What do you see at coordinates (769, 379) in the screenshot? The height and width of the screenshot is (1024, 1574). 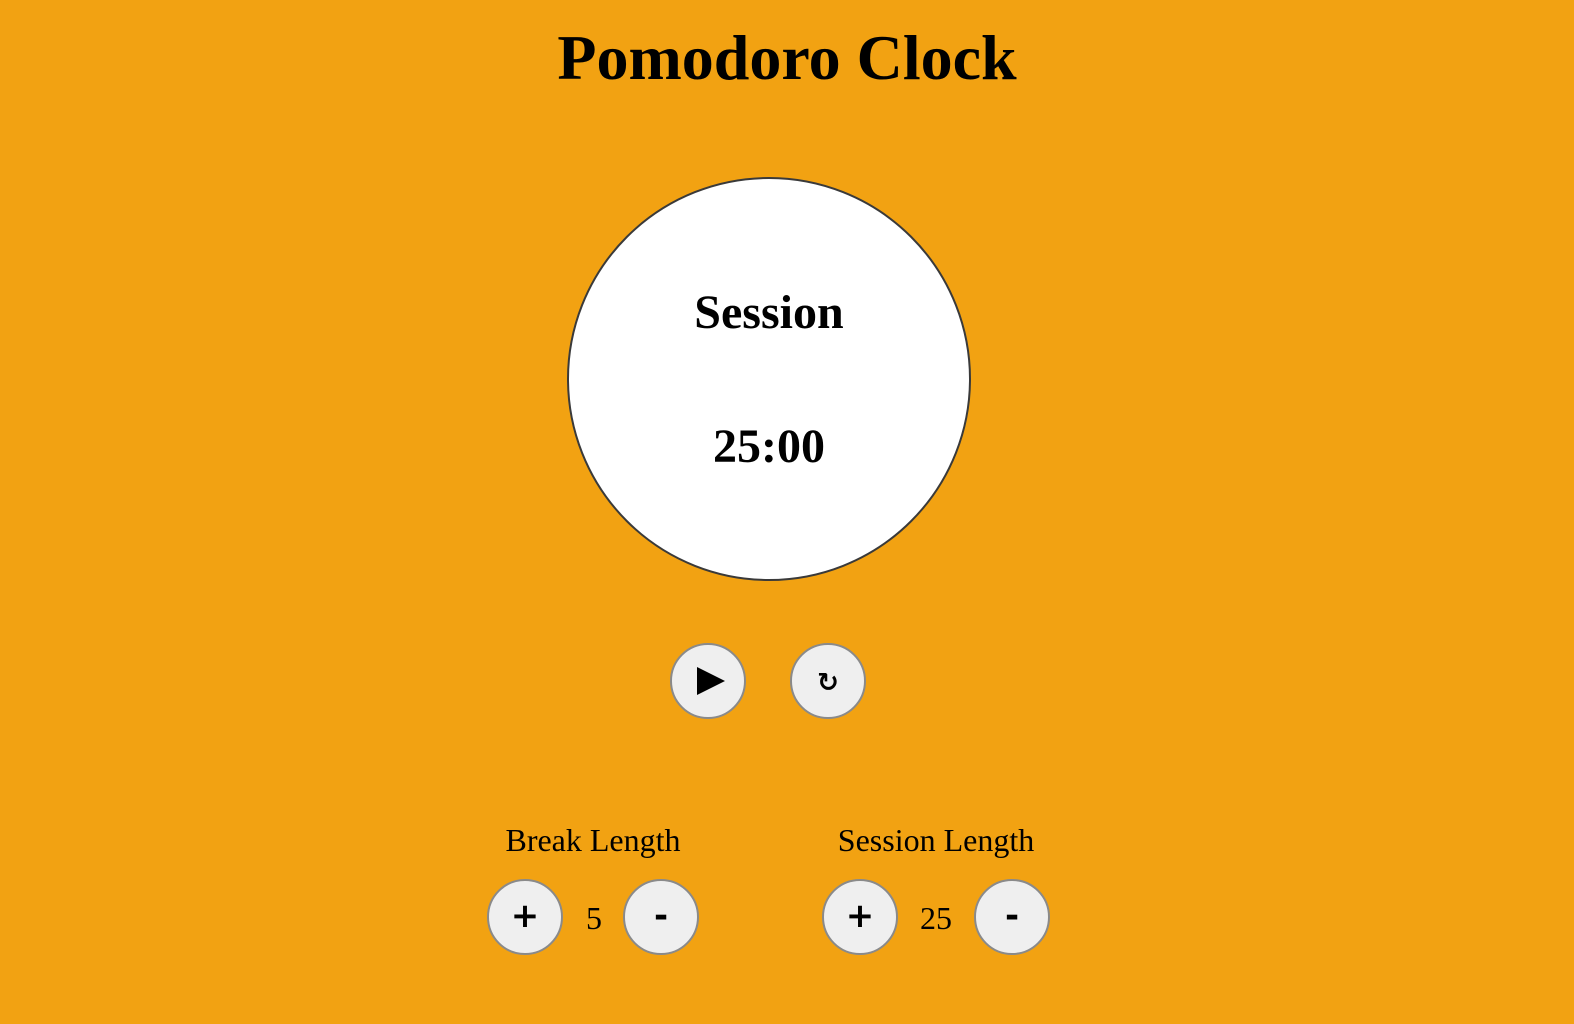 I see `clock-face: Session 25:00` at bounding box center [769, 379].